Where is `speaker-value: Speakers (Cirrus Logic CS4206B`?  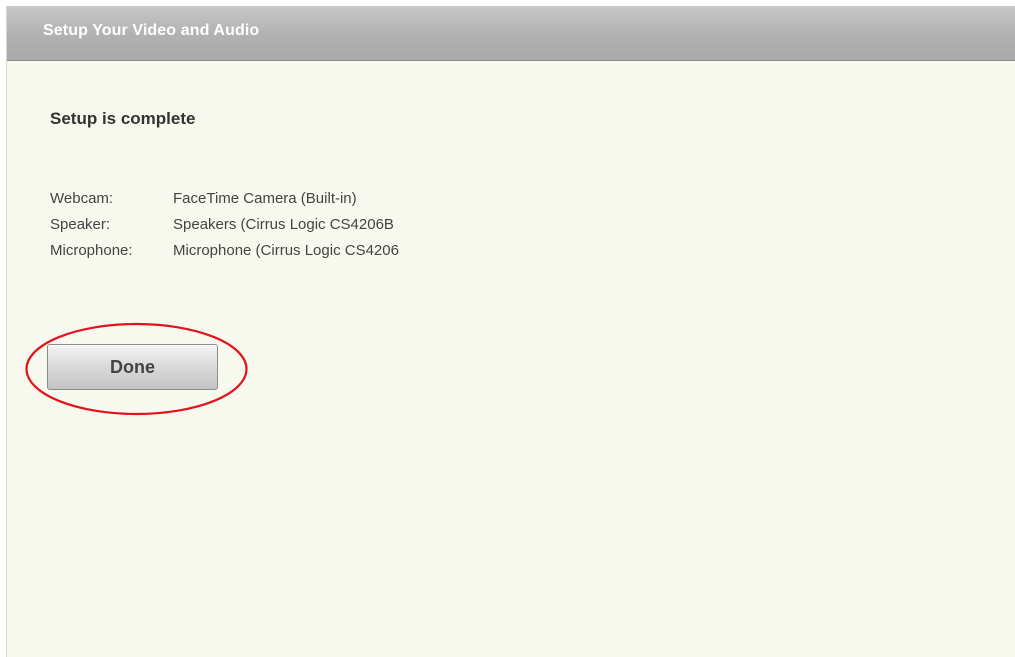 speaker-value: Speakers (Cirrus Logic CS4206B is located at coordinates (283, 224).